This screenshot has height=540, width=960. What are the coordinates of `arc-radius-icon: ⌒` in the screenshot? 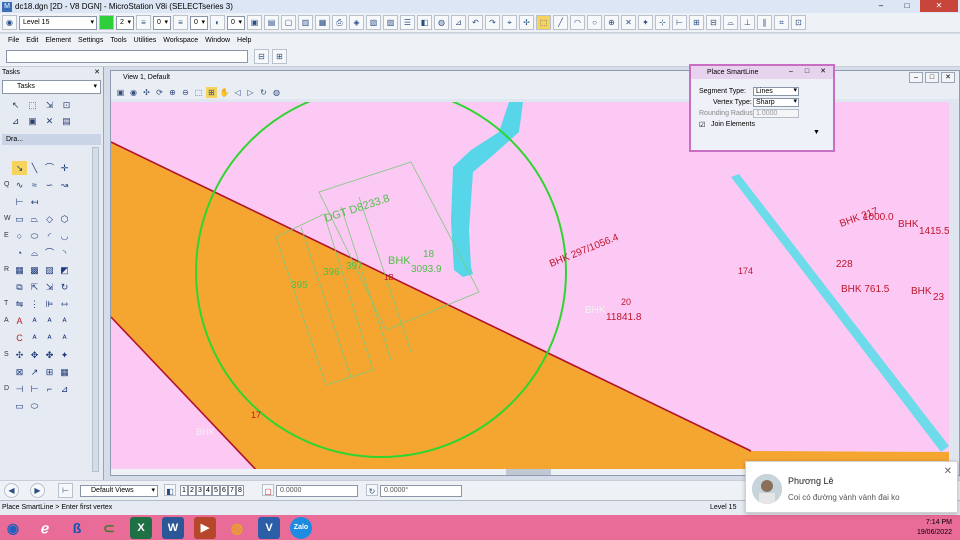 It's located at (49, 253).